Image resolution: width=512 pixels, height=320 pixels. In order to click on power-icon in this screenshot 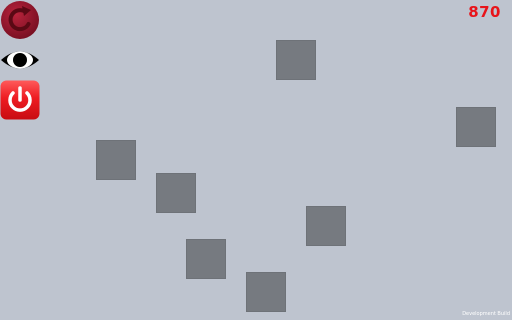, I will do `click(20, 100)`.